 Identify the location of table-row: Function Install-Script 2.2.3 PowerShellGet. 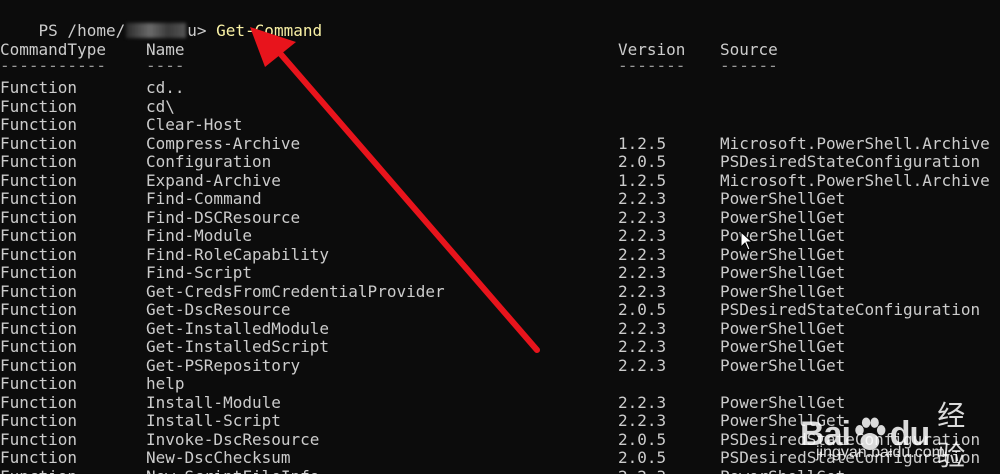
(500, 421).